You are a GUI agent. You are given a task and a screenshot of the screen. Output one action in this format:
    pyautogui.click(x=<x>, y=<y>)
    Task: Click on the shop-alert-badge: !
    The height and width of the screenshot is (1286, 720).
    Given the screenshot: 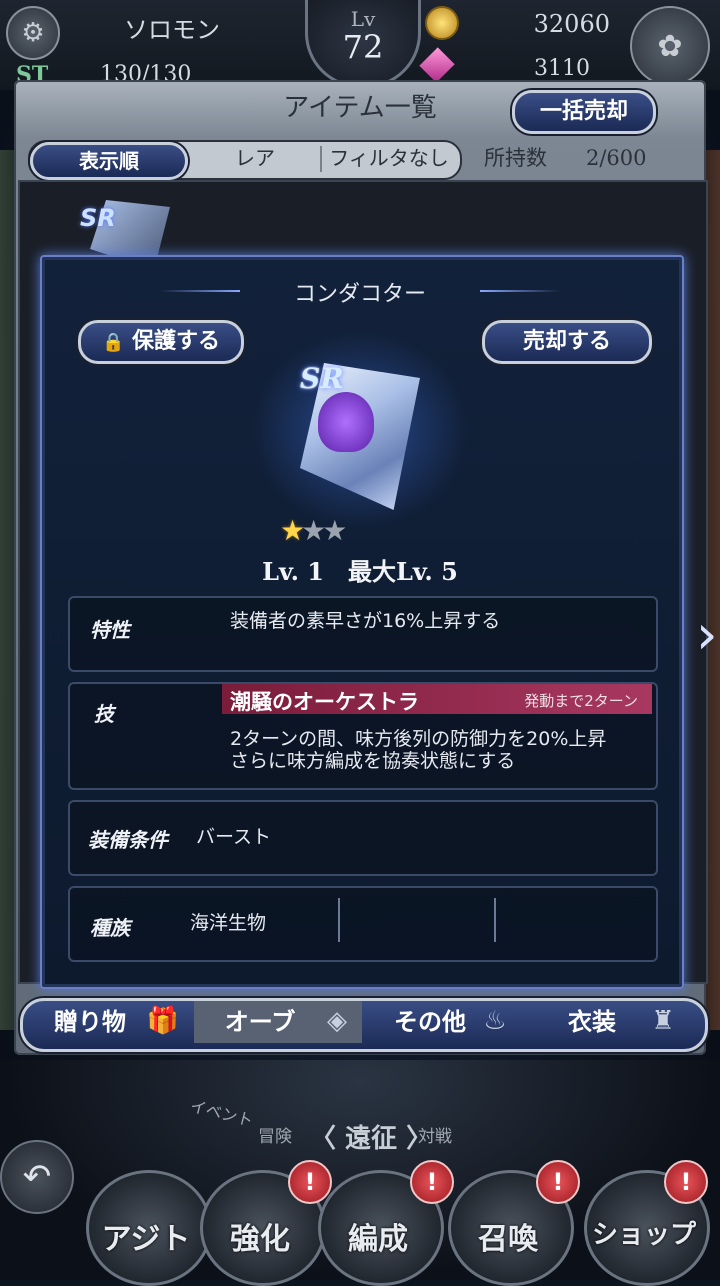 What is the action you would take?
    pyautogui.click(x=686, y=1182)
    